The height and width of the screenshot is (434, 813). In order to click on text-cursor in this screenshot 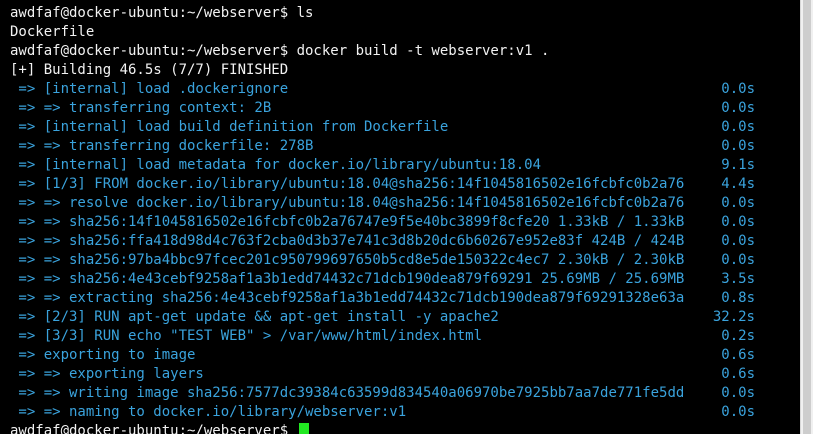, I will do `click(303, 428)`.